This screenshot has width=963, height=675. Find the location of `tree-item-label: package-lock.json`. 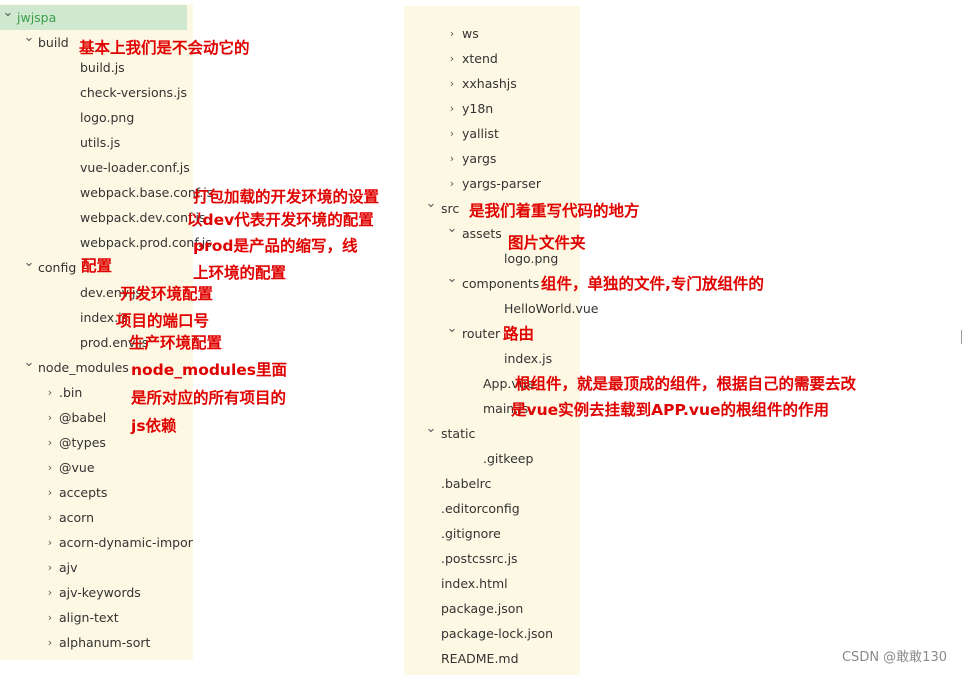

tree-item-label: package-lock.json is located at coordinates (497, 633).